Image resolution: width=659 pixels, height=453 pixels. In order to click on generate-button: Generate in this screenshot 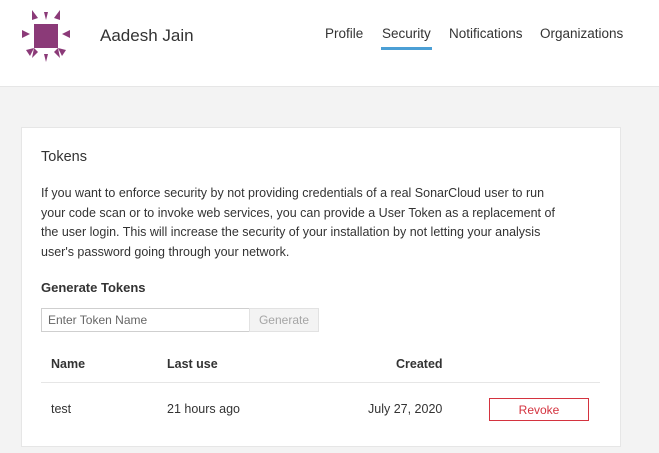, I will do `click(284, 320)`.